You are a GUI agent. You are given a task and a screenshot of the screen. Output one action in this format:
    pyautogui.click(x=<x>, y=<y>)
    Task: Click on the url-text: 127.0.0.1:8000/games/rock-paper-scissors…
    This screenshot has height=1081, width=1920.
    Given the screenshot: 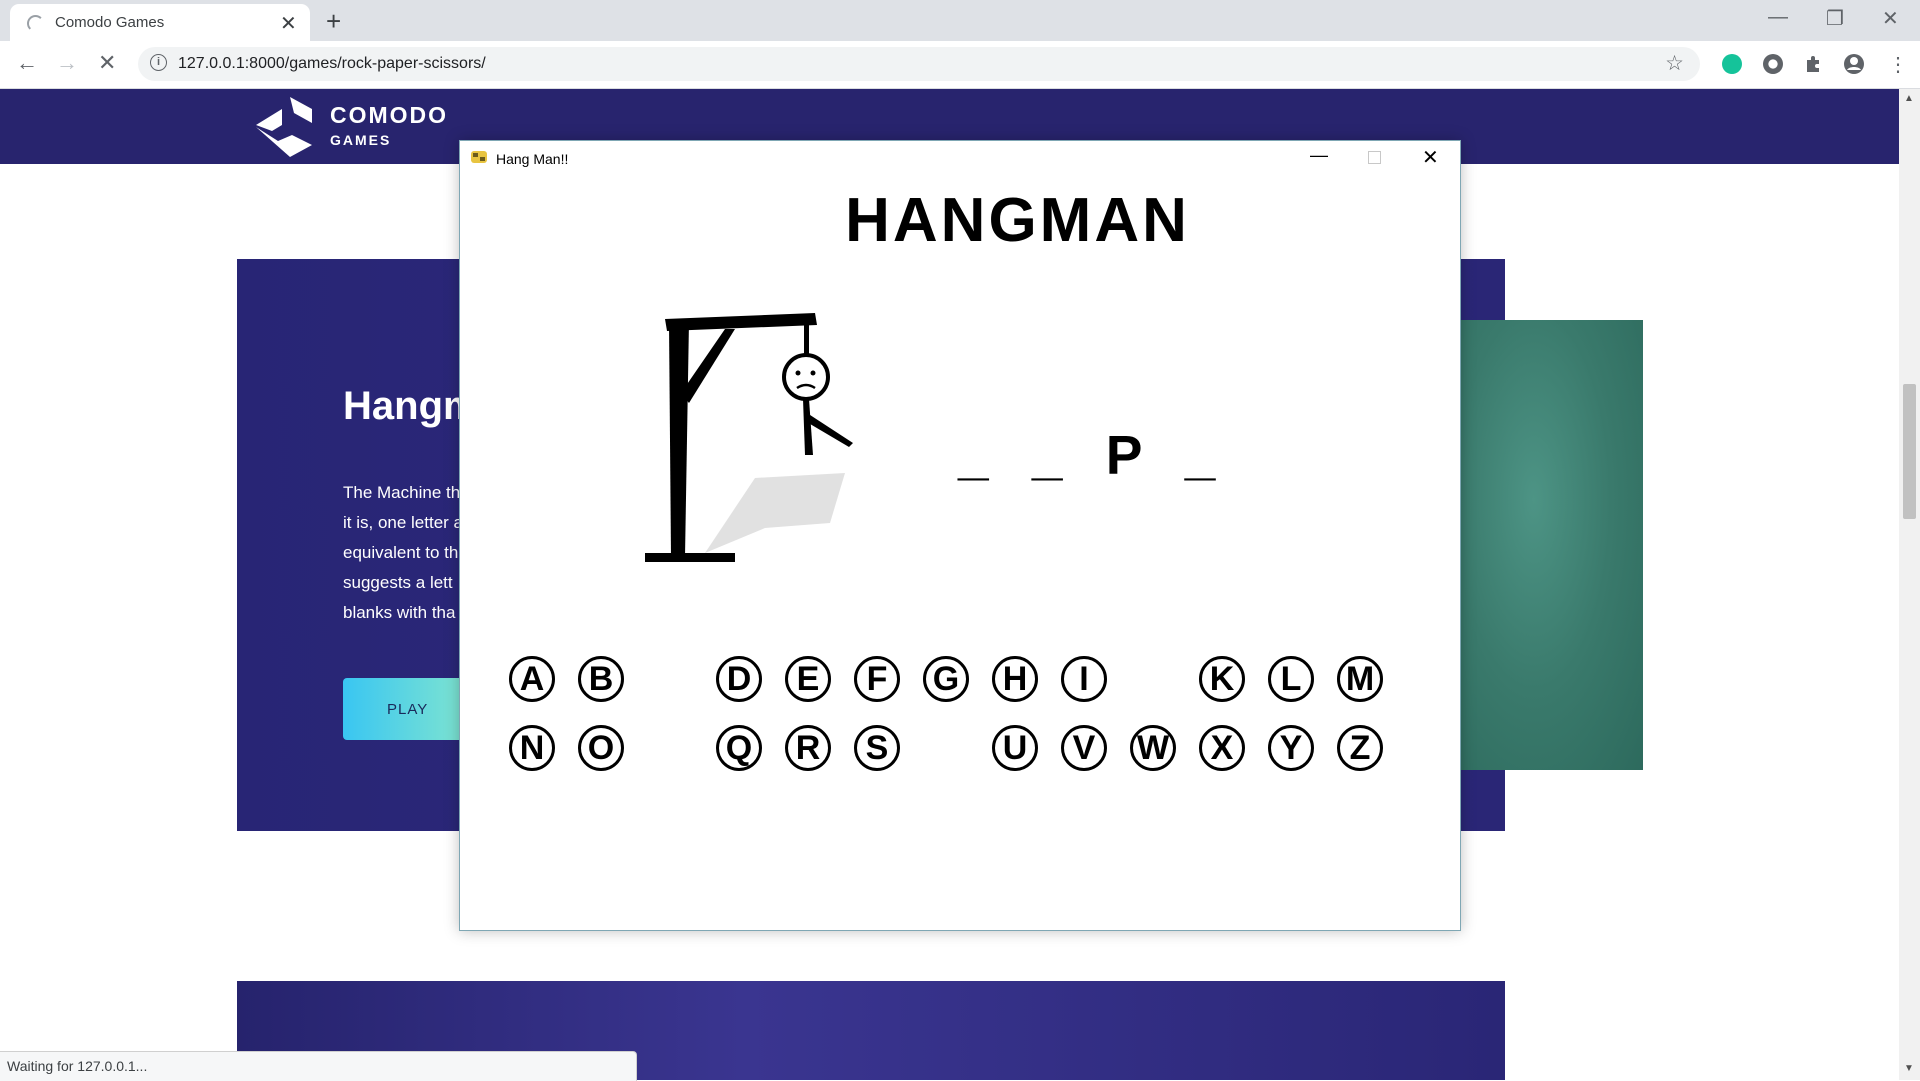 What is the action you would take?
    pyautogui.click(x=332, y=64)
    